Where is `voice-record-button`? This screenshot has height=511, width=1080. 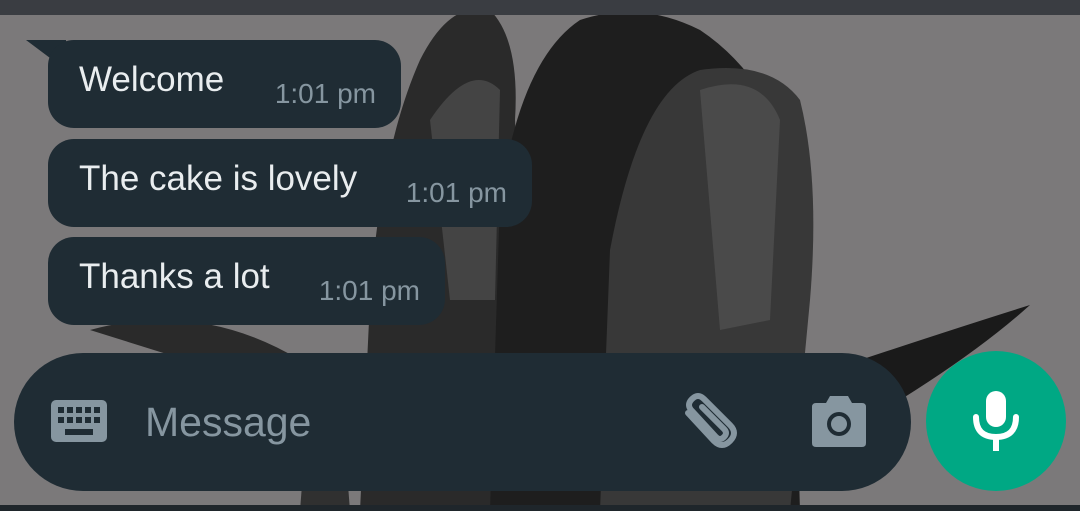 voice-record-button is located at coordinates (996, 421).